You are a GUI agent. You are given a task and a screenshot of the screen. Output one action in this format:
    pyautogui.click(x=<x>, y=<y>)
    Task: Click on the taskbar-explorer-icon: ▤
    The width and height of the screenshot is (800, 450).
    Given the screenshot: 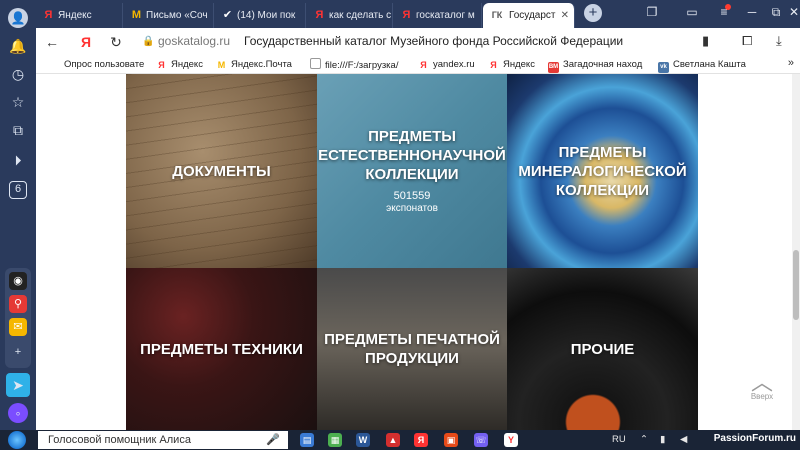 What is the action you would take?
    pyautogui.click(x=307, y=440)
    